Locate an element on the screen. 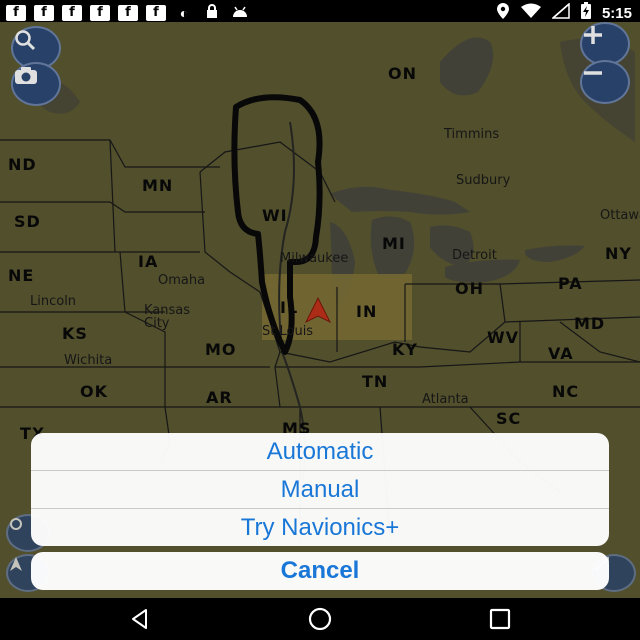  wifi-icon is located at coordinates (531, 13).